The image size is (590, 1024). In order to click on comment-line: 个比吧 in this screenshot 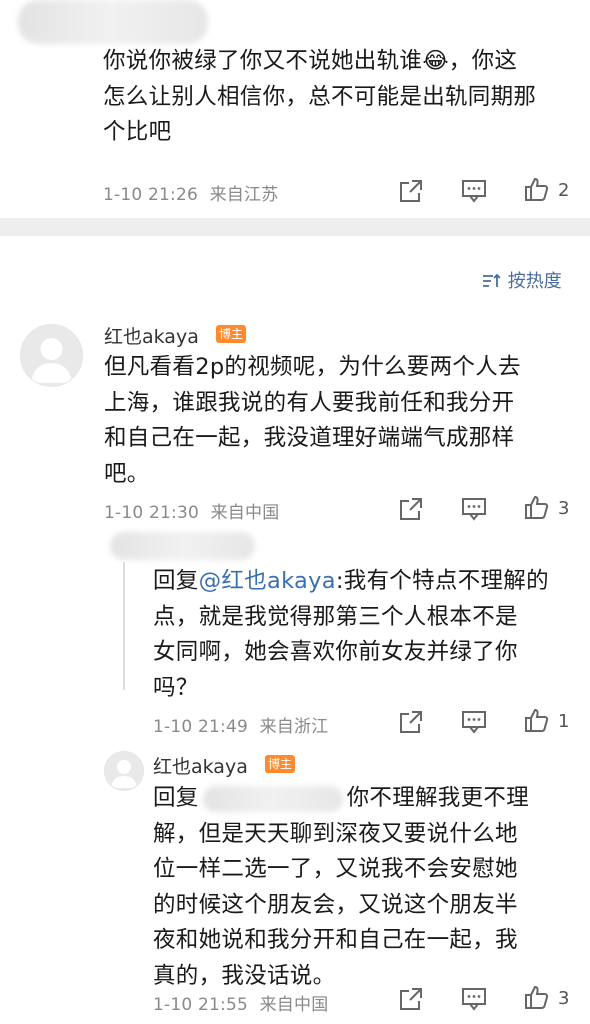, I will do `click(137, 132)`.